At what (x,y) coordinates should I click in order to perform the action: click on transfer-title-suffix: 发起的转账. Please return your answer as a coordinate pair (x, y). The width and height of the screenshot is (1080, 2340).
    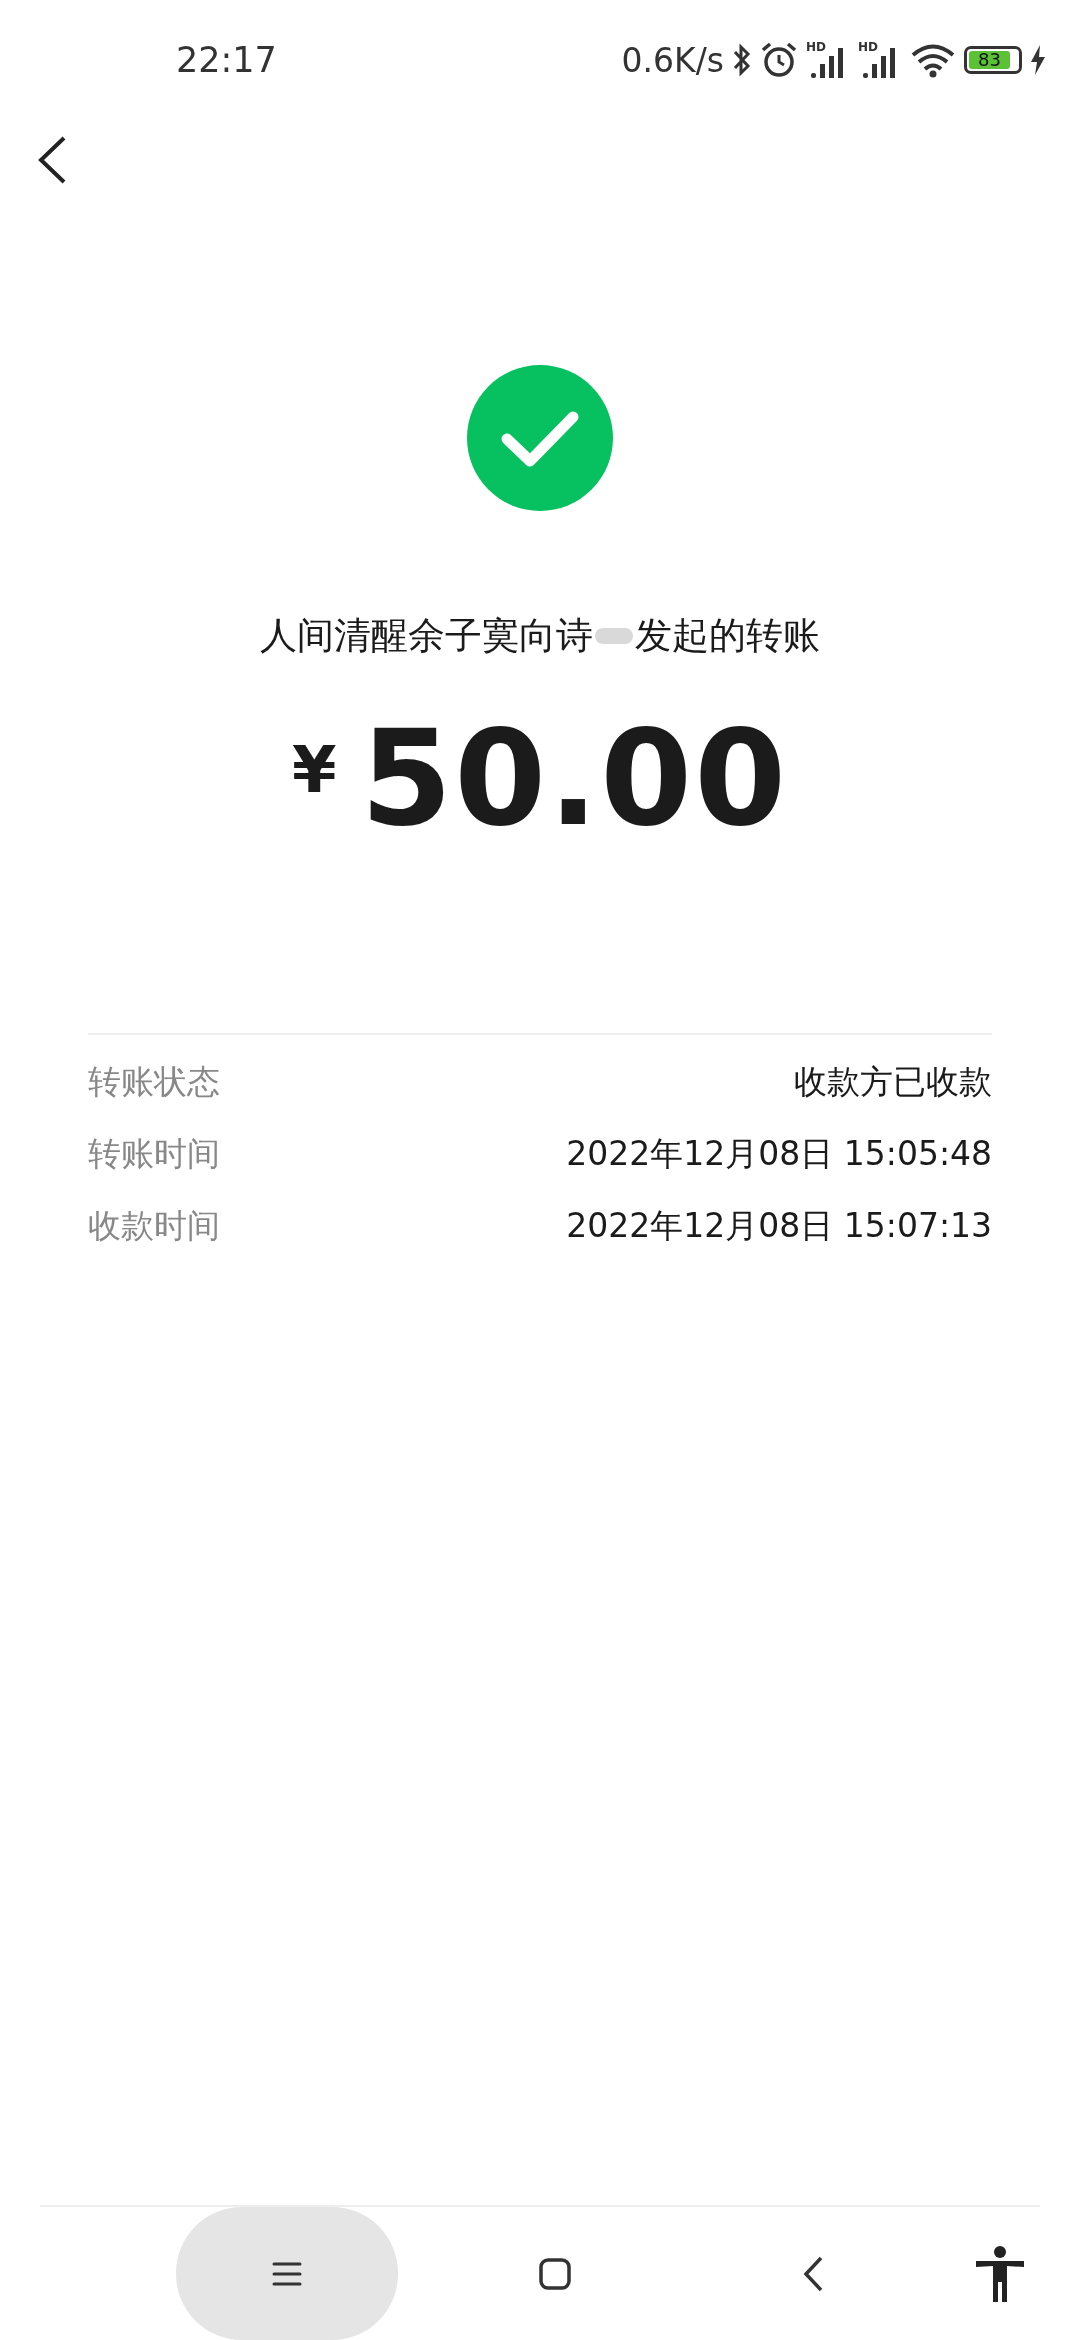
    Looking at the image, I should click on (727, 636).